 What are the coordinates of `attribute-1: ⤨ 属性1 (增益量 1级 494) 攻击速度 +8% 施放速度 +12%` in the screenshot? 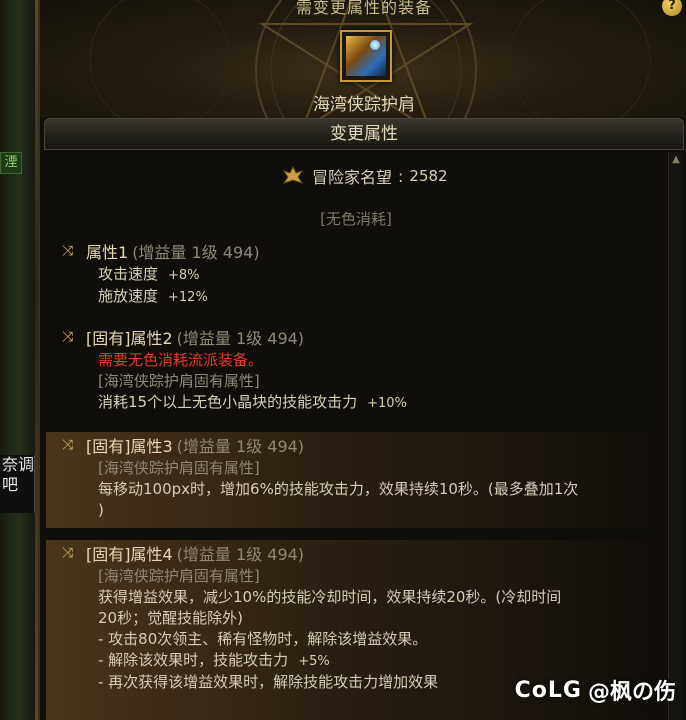 It's located at (356, 273).